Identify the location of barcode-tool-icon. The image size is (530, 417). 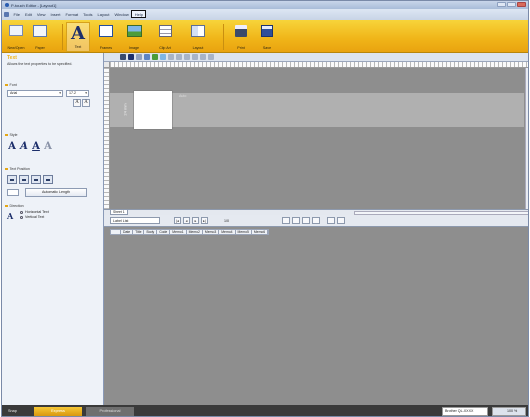
(155, 57).